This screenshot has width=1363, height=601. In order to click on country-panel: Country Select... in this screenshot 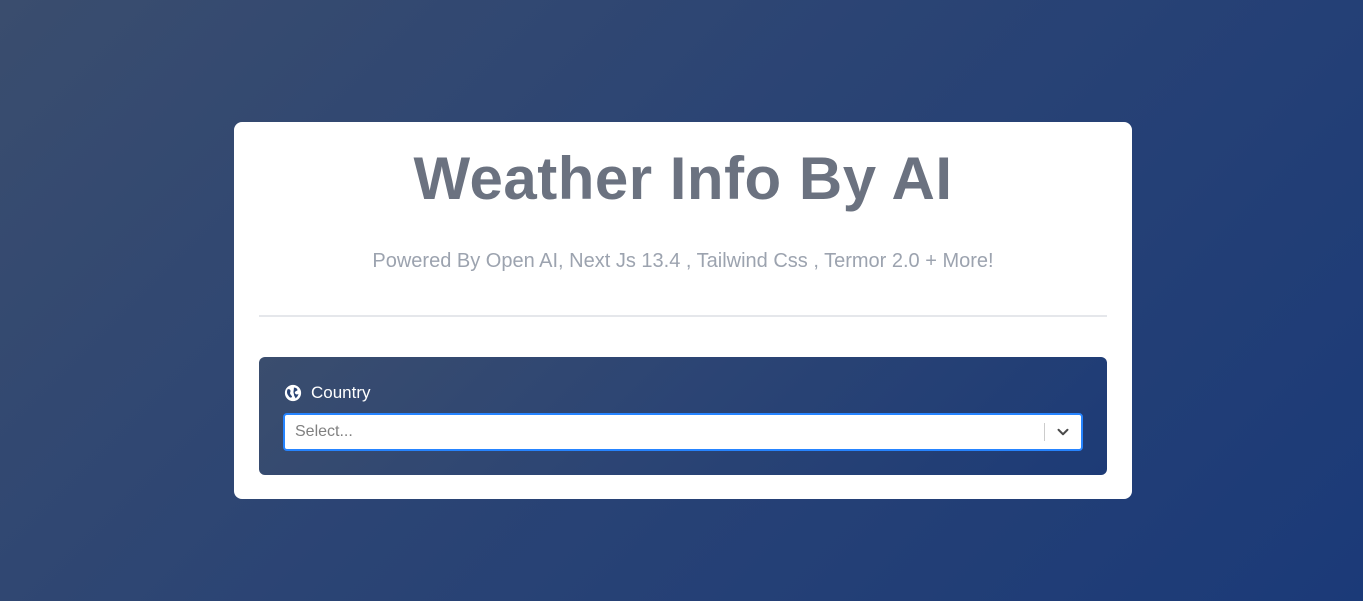, I will do `click(683, 416)`.